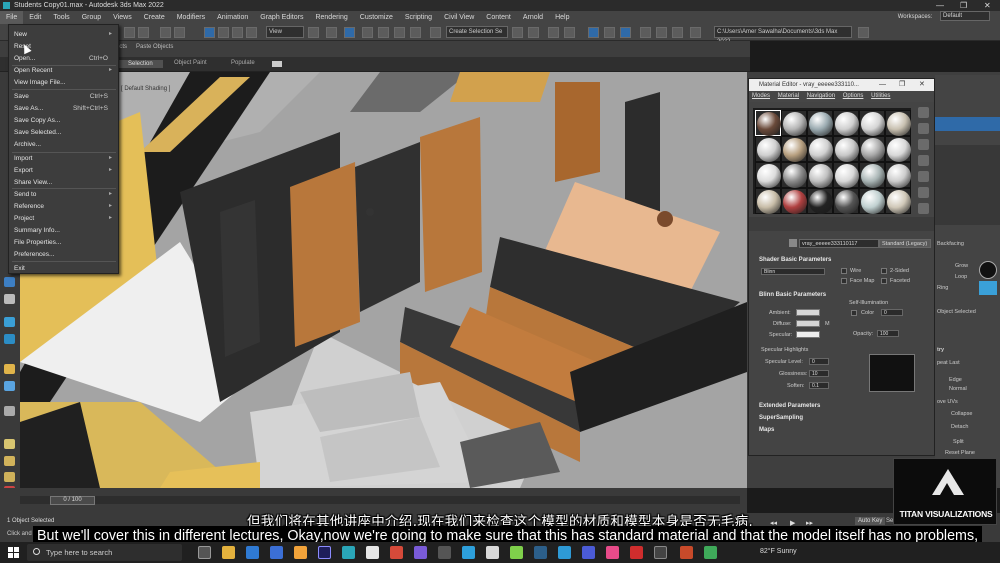 This screenshot has height=563, width=1000. I want to click on mesh-tool-icon, so click(9, 461).